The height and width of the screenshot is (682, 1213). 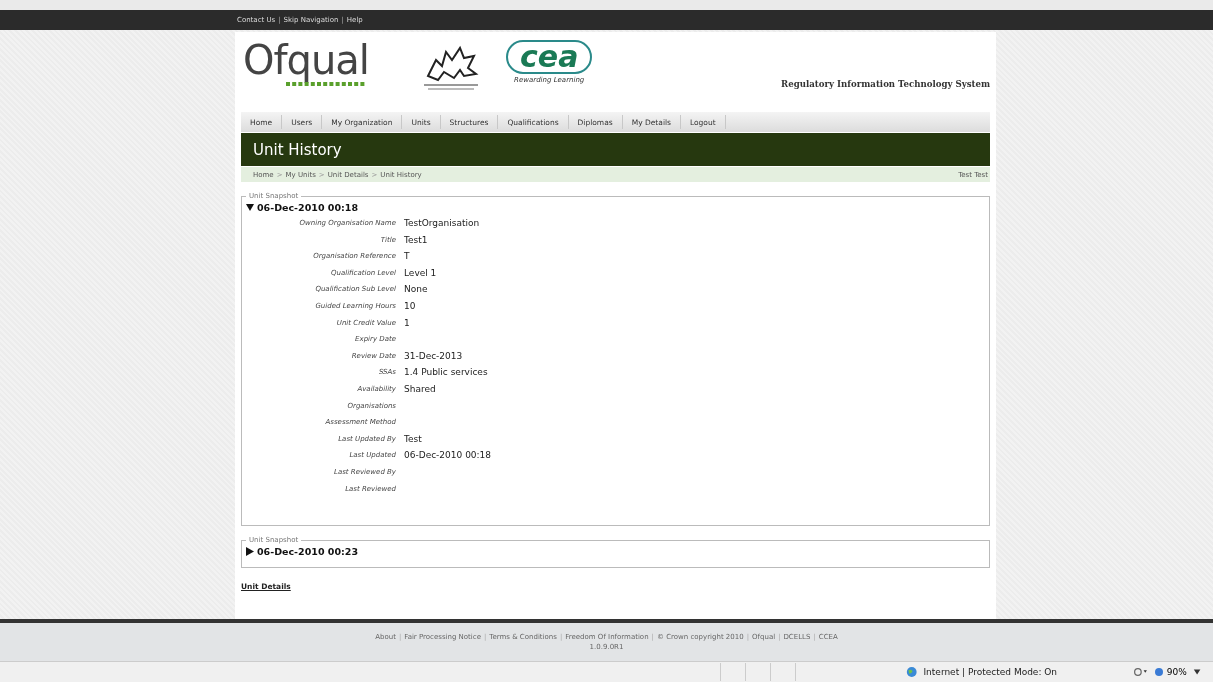 I want to click on field-value: 1, so click(x=407, y=323).